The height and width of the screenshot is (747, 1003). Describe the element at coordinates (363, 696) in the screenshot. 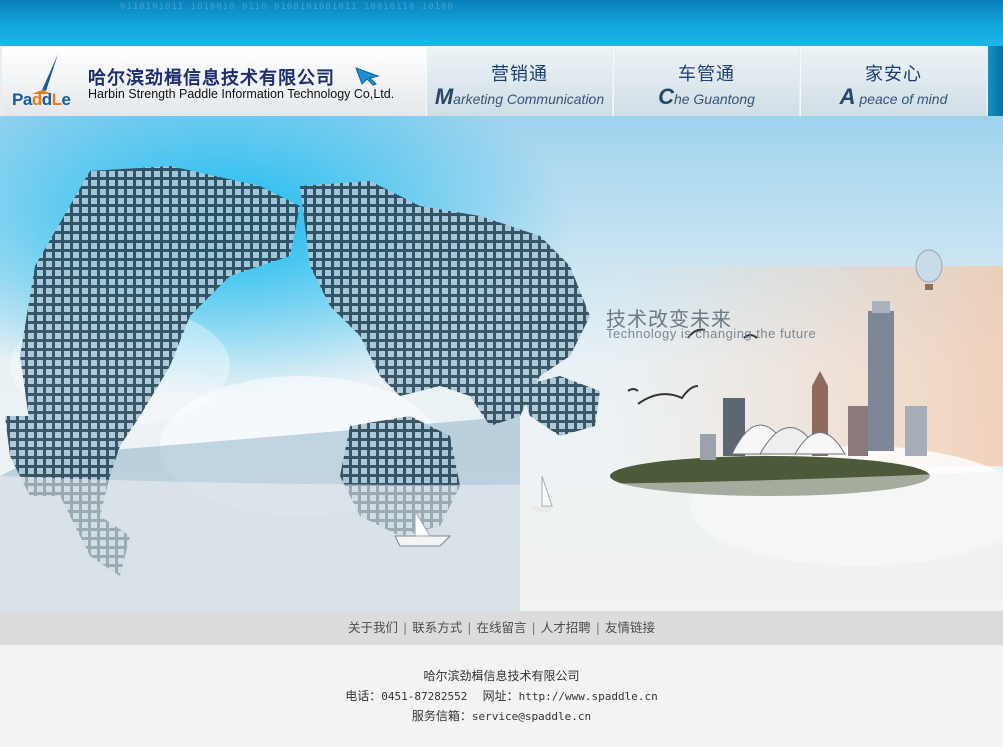

I see `phone-label: 电话：` at that location.